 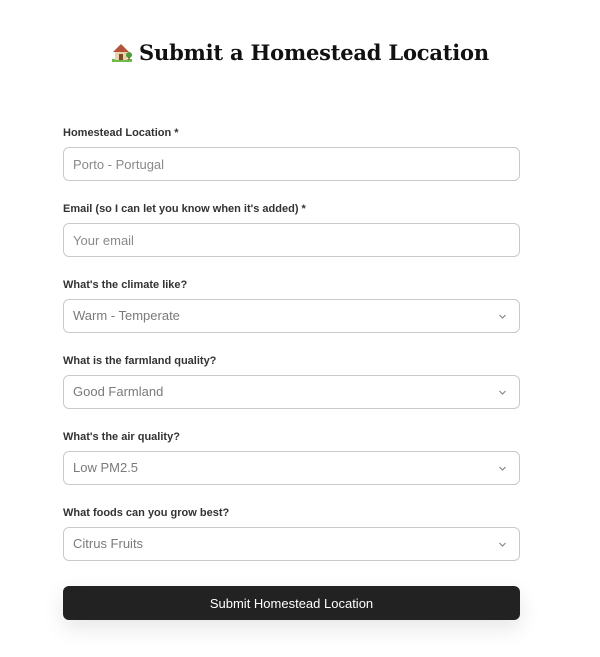 What do you see at coordinates (291, 468) in the screenshot?
I see `air-select: Low PM2.5` at bounding box center [291, 468].